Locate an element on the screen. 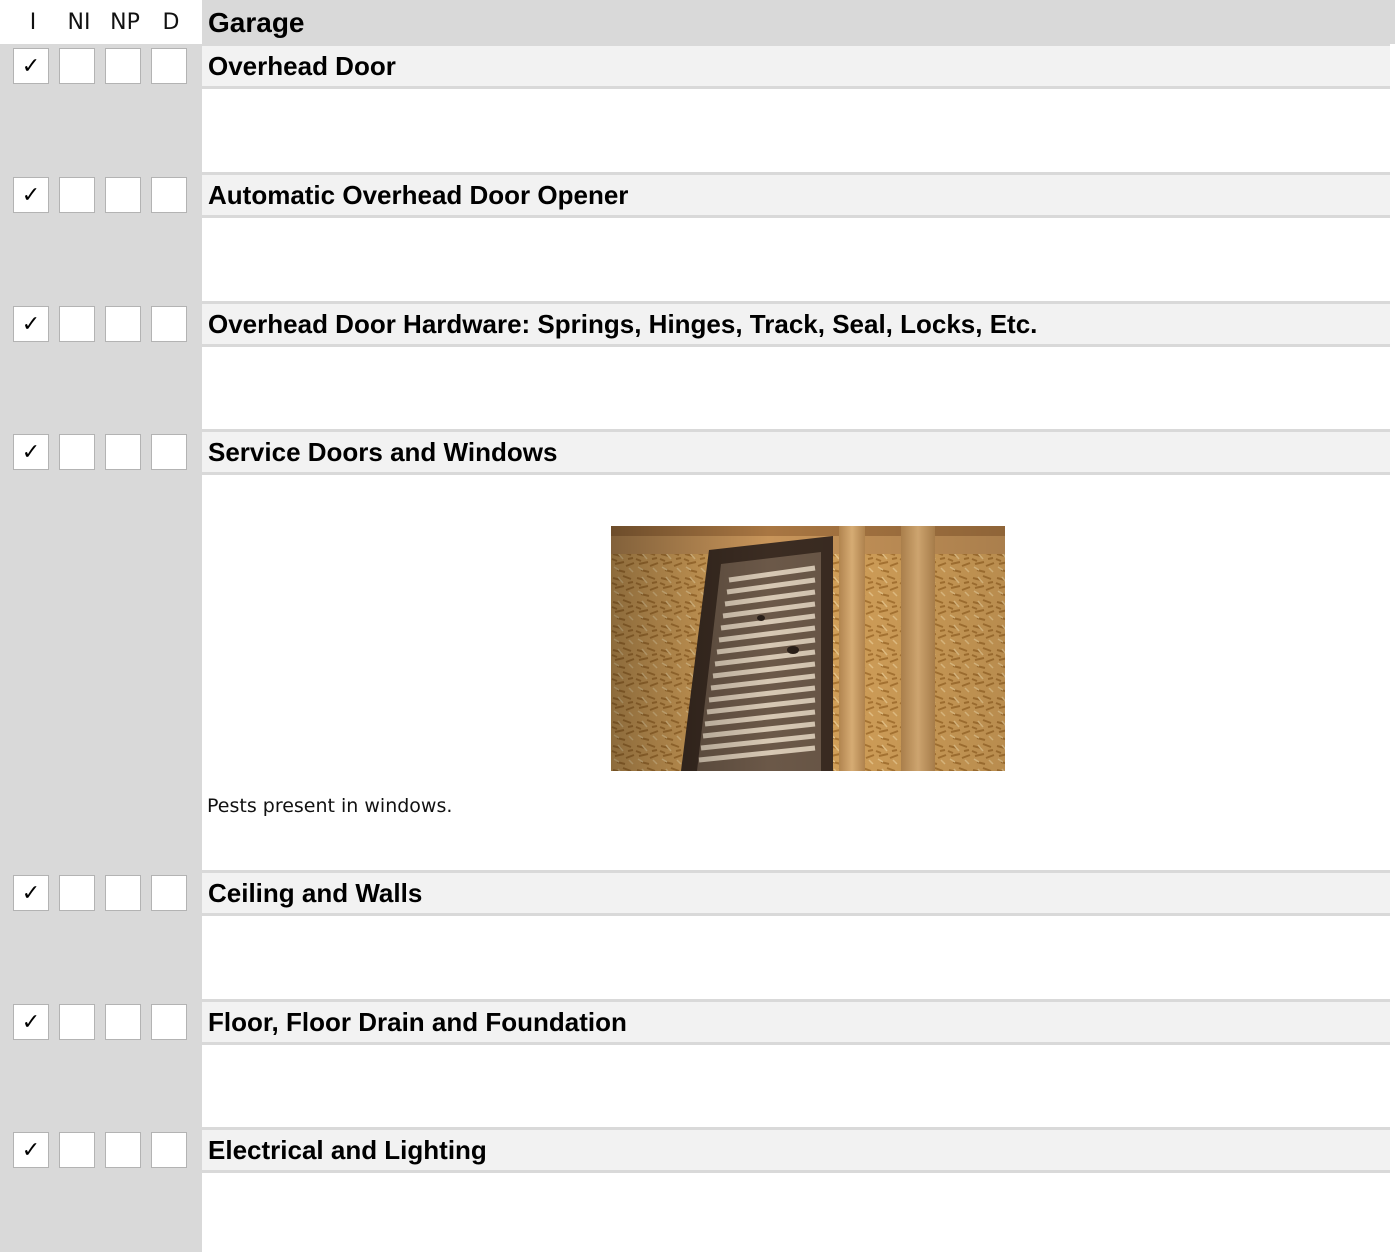  item-title: Floor, Floor Drain and Foundation is located at coordinates (417, 1022).